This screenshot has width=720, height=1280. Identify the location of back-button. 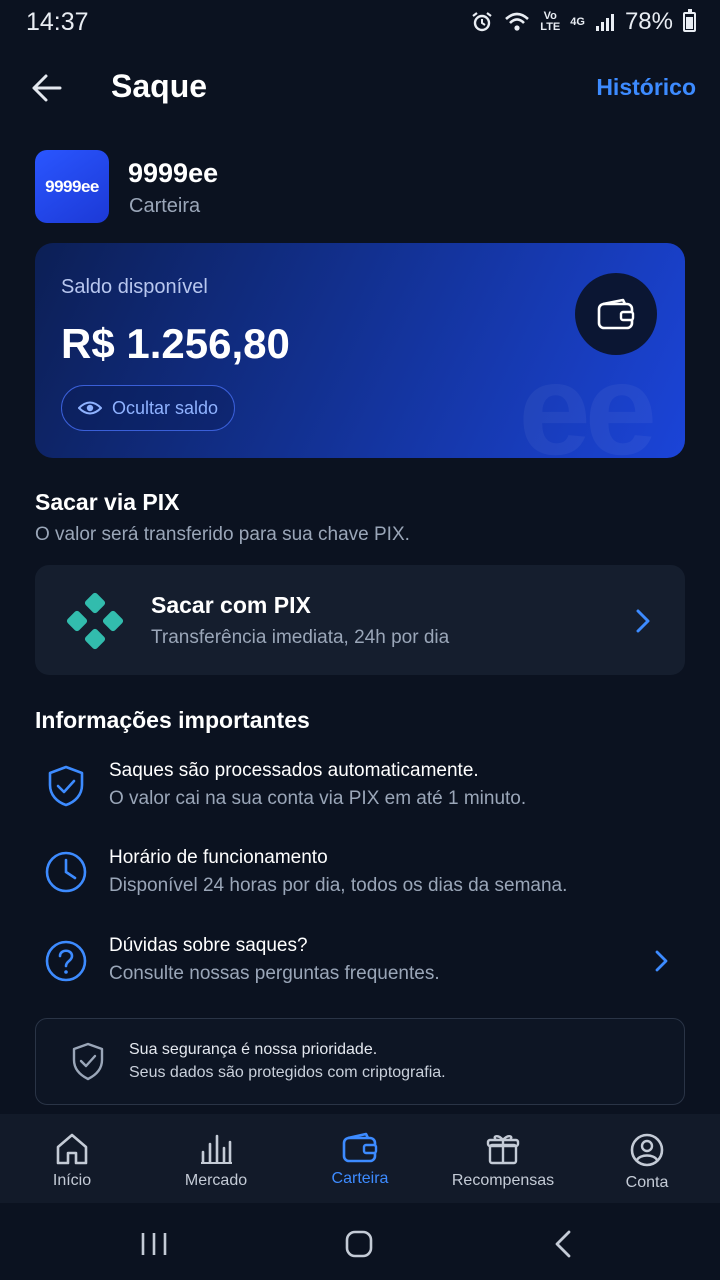
(50, 88).